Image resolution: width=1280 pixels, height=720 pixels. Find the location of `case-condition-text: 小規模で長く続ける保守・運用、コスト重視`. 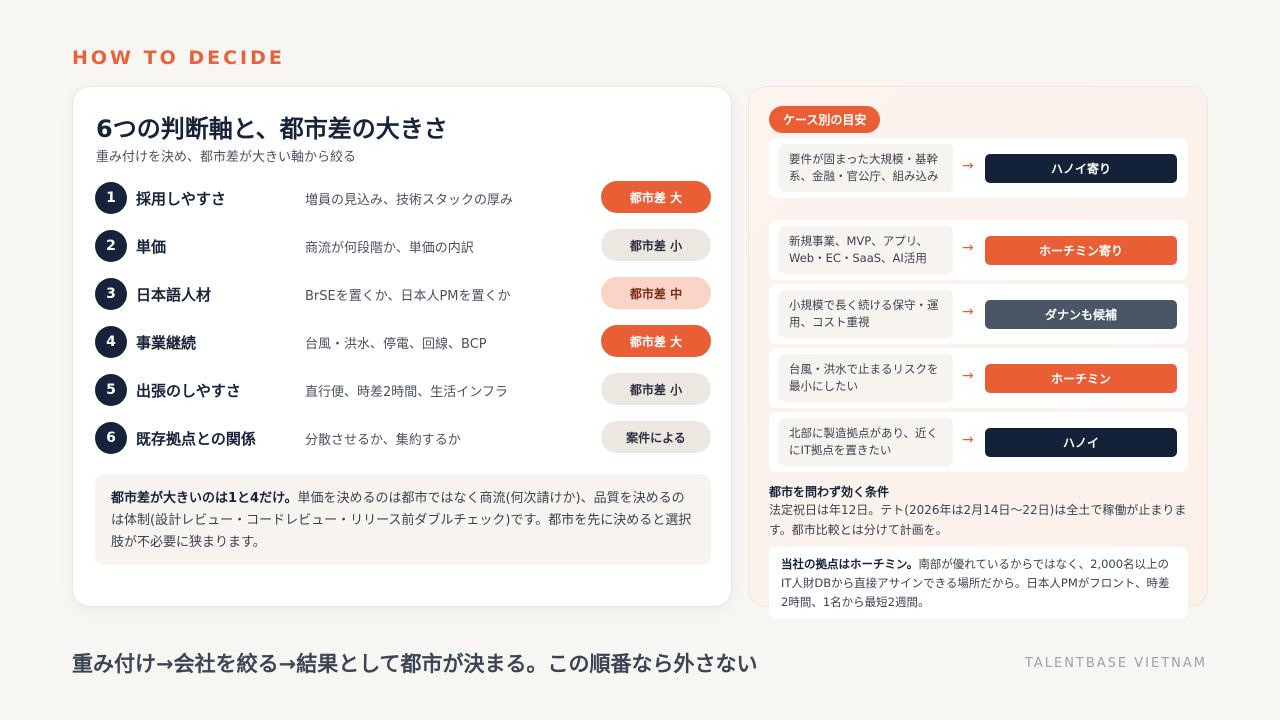

case-condition-text: 小規模で長く続ける保守・運用、コスト重視 is located at coordinates (864, 313).